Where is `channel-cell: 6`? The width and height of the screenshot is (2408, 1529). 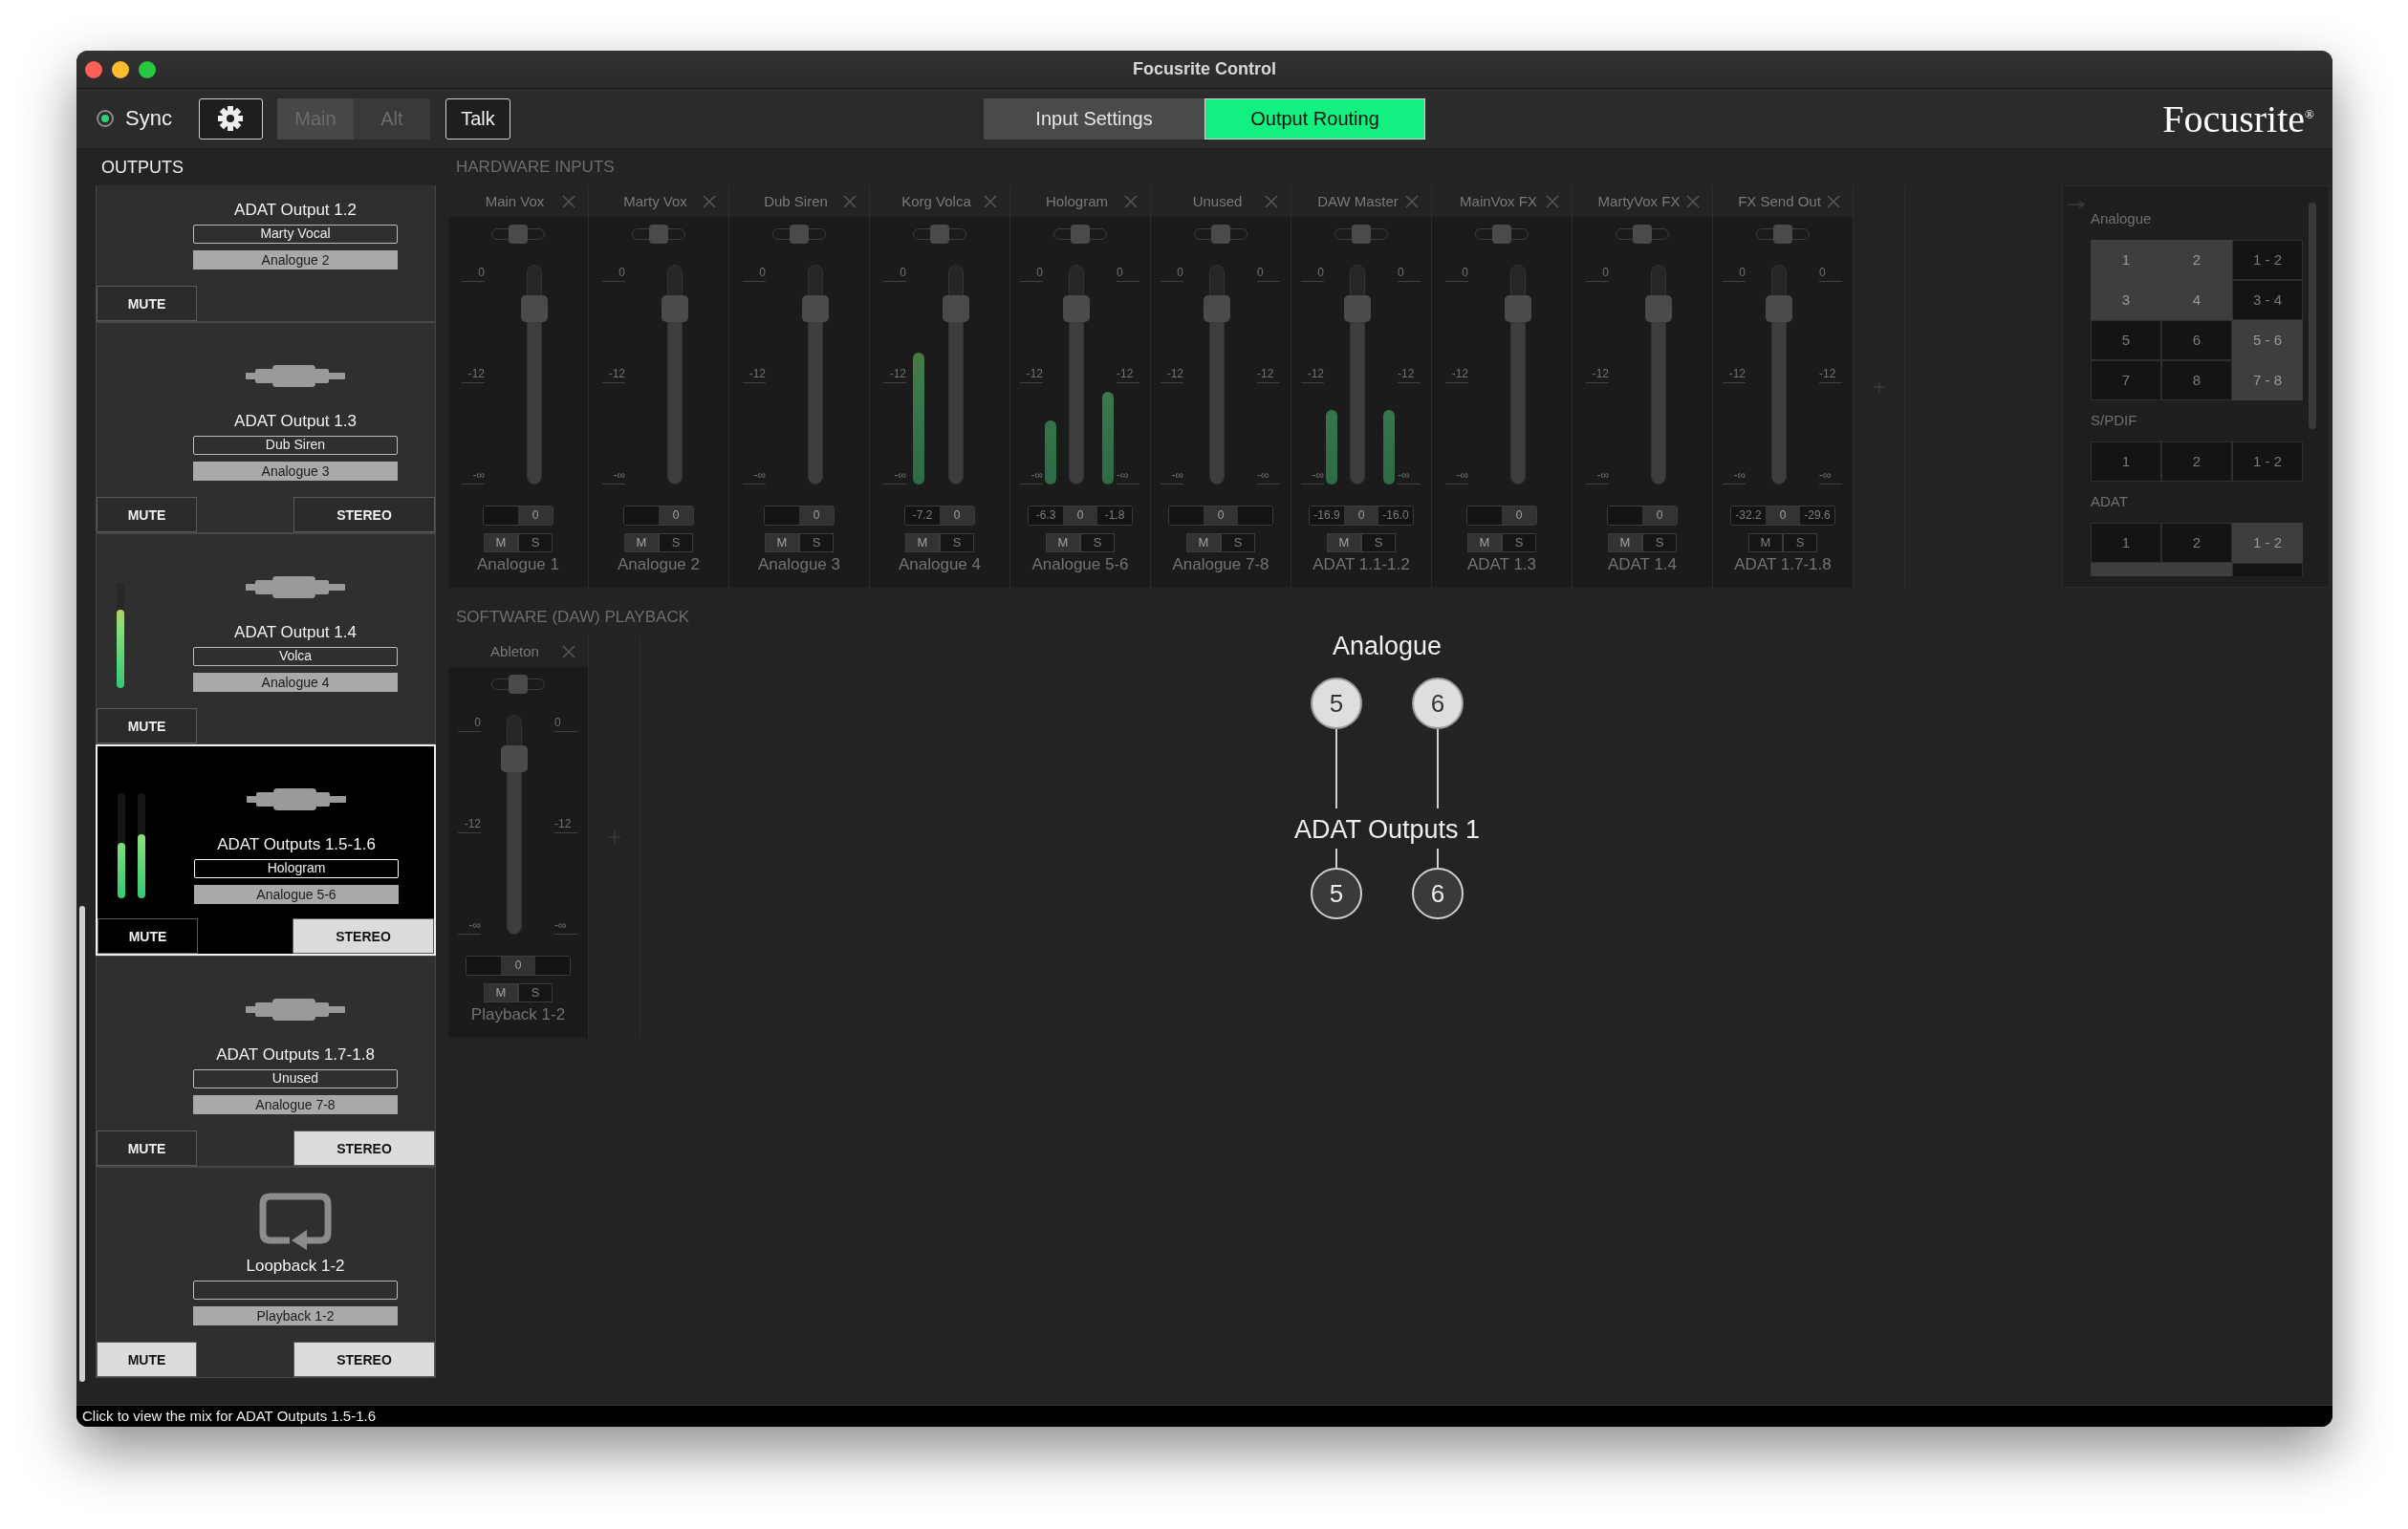 channel-cell: 6 is located at coordinates (2196, 340).